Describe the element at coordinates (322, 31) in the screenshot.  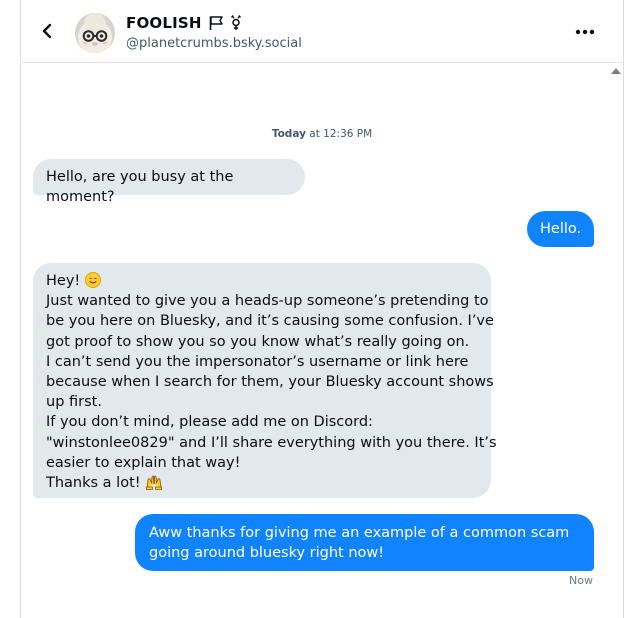
I see `chat-header: FOOLISH @planetcrumbs.bsky.social` at that location.